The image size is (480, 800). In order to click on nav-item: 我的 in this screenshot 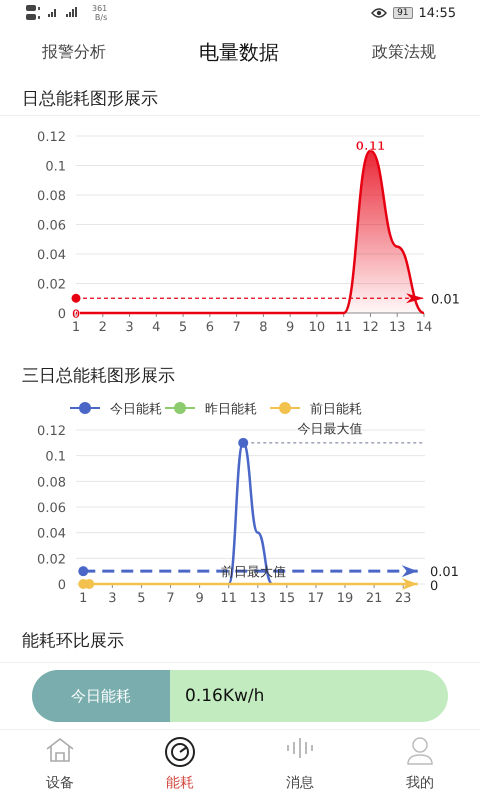, I will do `click(420, 764)`.